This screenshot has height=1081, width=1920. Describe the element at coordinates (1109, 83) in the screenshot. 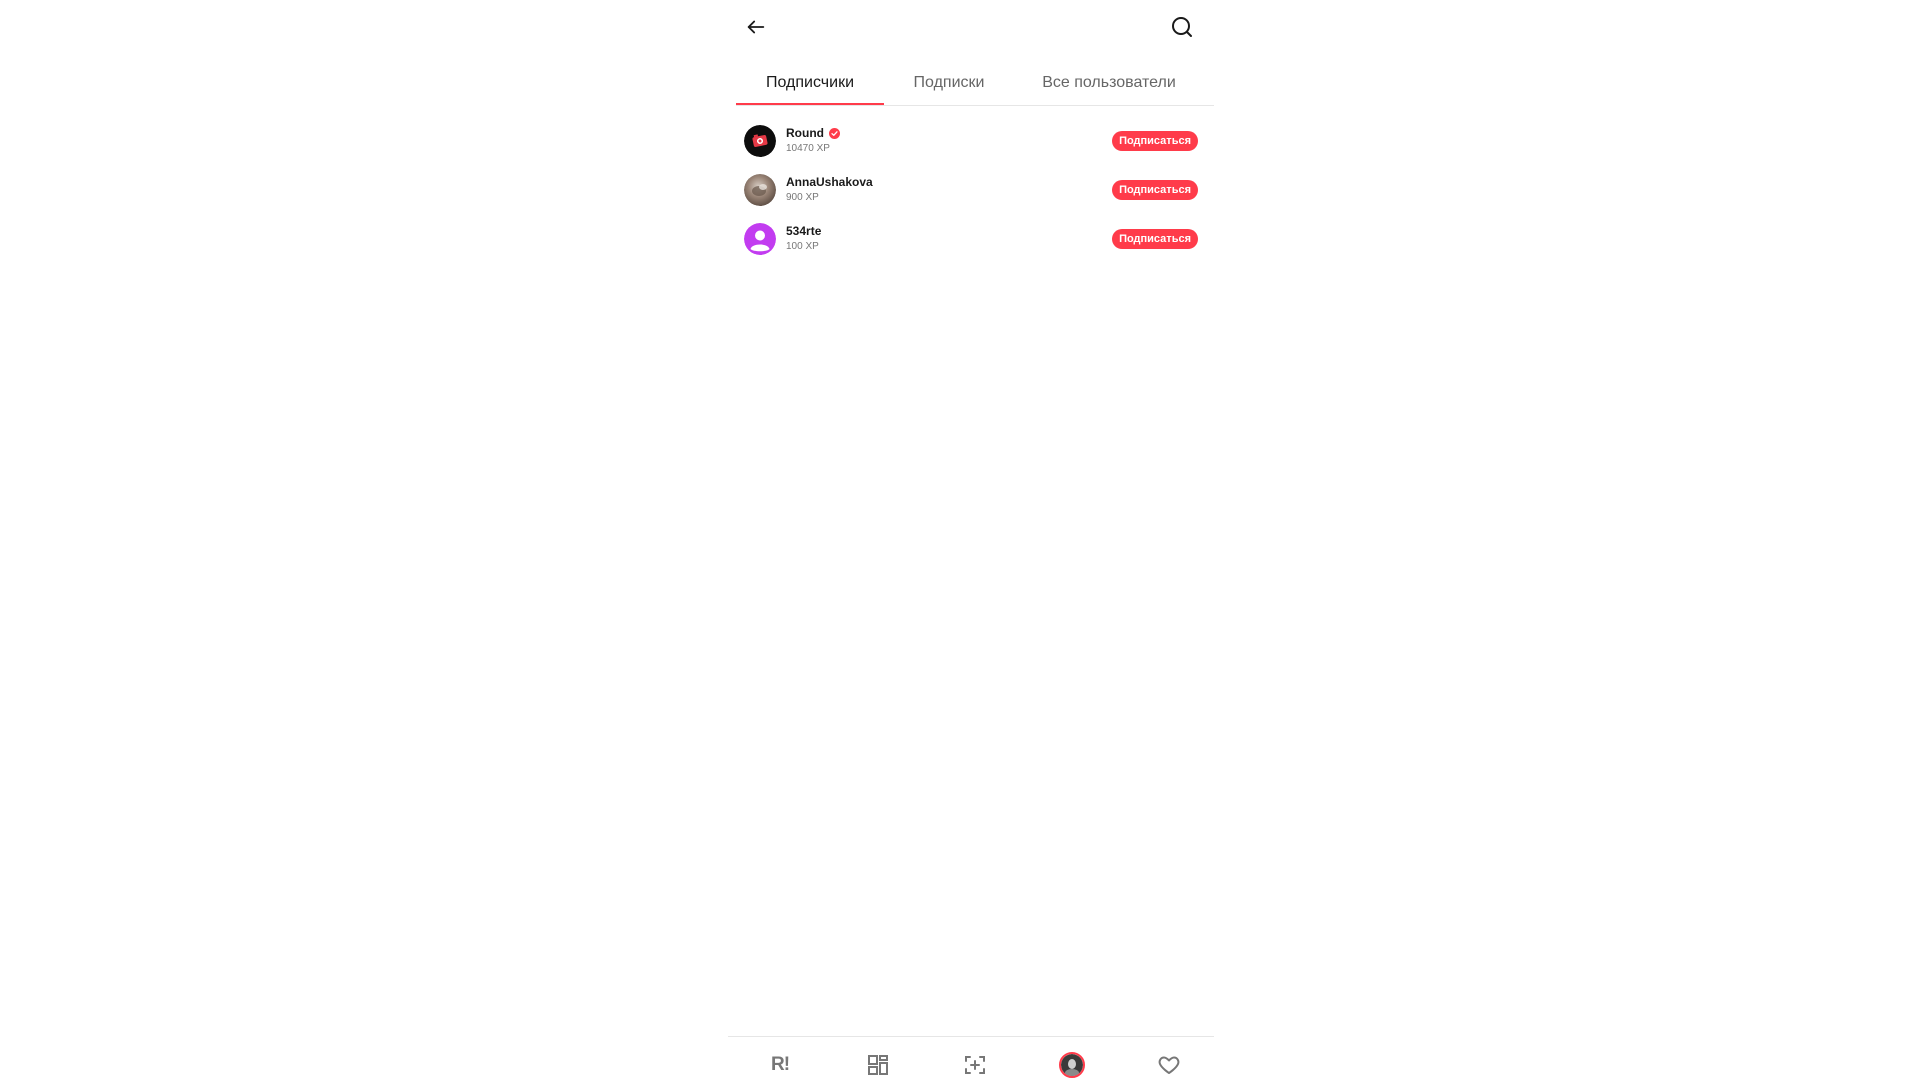

I see `tab-all-users: Все пользователи` at that location.